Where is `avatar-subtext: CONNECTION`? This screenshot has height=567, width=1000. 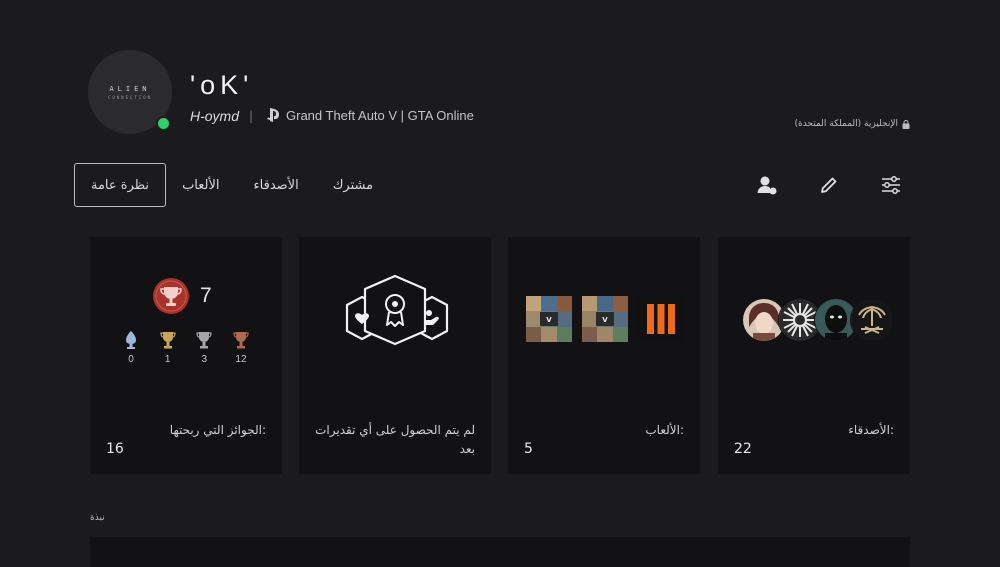 avatar-subtext: CONNECTION is located at coordinates (130, 97).